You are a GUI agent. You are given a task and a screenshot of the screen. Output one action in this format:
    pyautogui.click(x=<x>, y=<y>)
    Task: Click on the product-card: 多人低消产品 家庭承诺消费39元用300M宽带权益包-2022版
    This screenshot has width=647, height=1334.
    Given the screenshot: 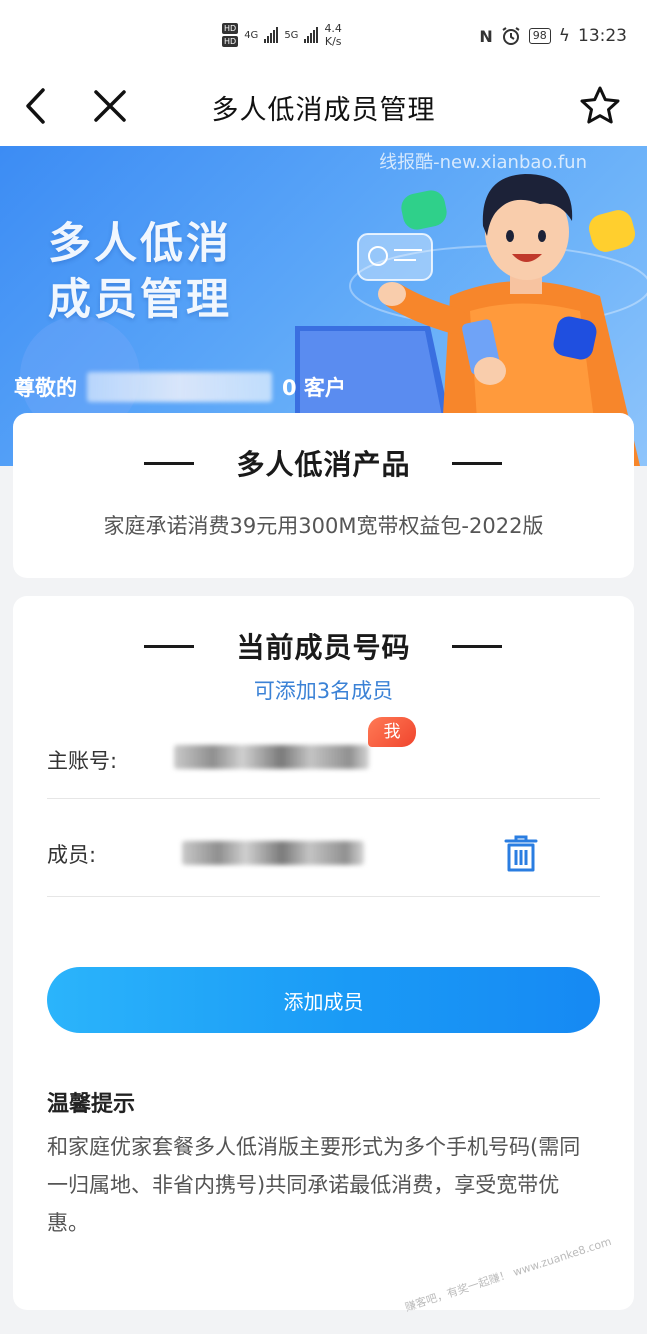 What is the action you would take?
    pyautogui.click(x=323, y=495)
    